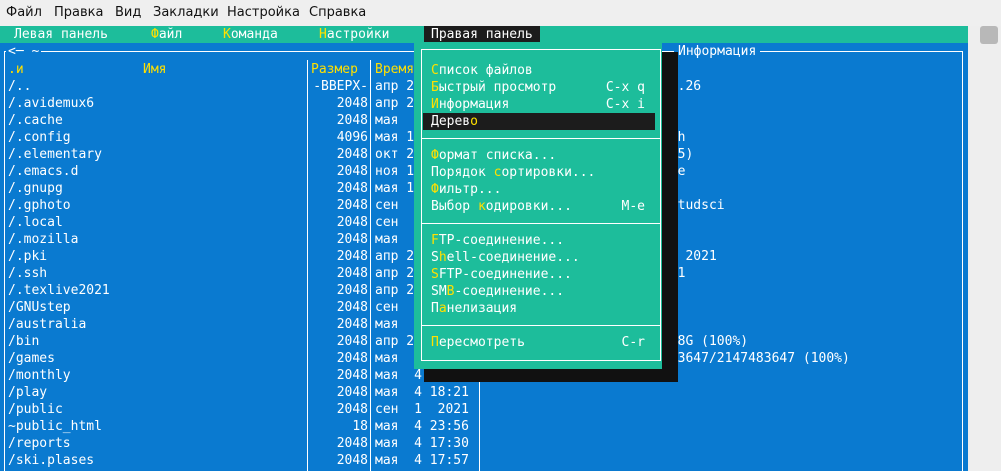 The width and height of the screenshot is (1001, 471). What do you see at coordinates (16, 69) in the screenshot?
I see `sort-indicator: .и` at bounding box center [16, 69].